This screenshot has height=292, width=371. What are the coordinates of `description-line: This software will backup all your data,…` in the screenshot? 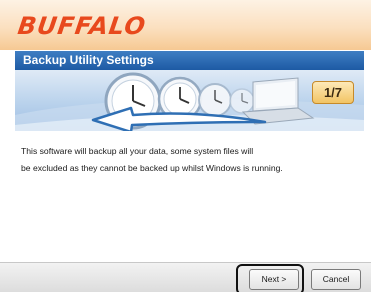 It's located at (137, 151).